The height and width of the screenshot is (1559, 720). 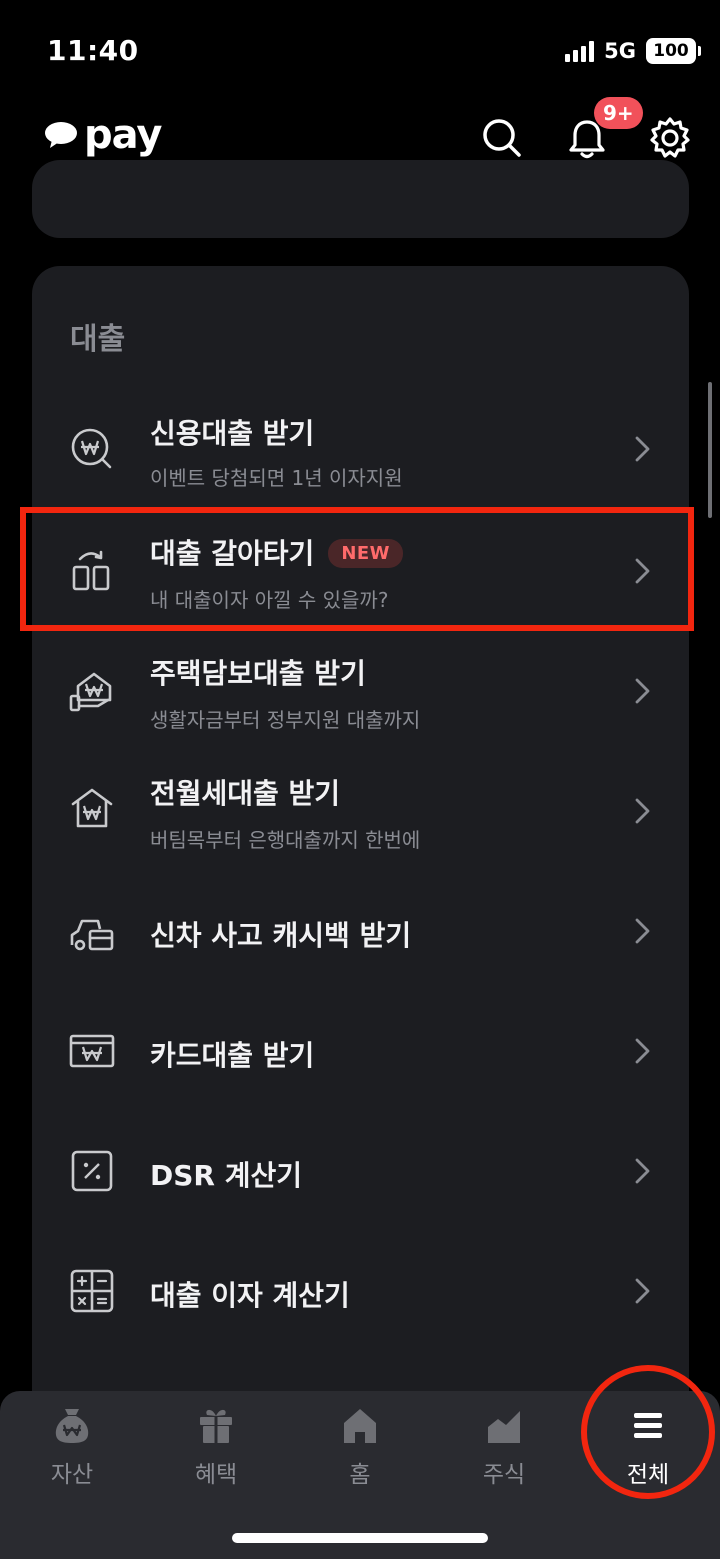 I want to click on menu-item-title: 대출 이자 계산기, so click(x=250, y=1295).